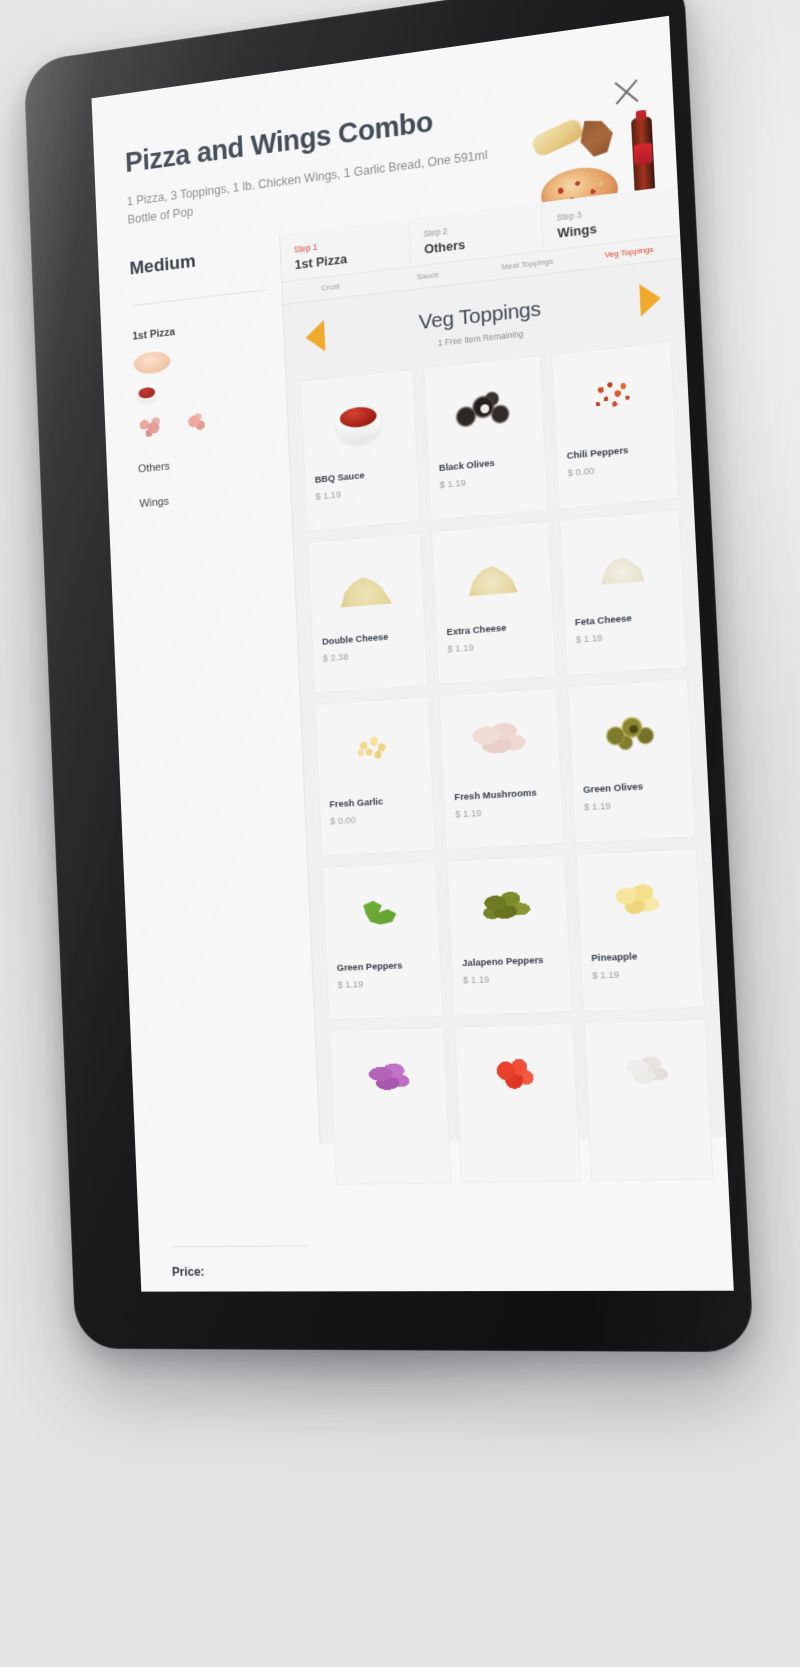  I want to click on bbq-sauce-icon, so click(359, 423).